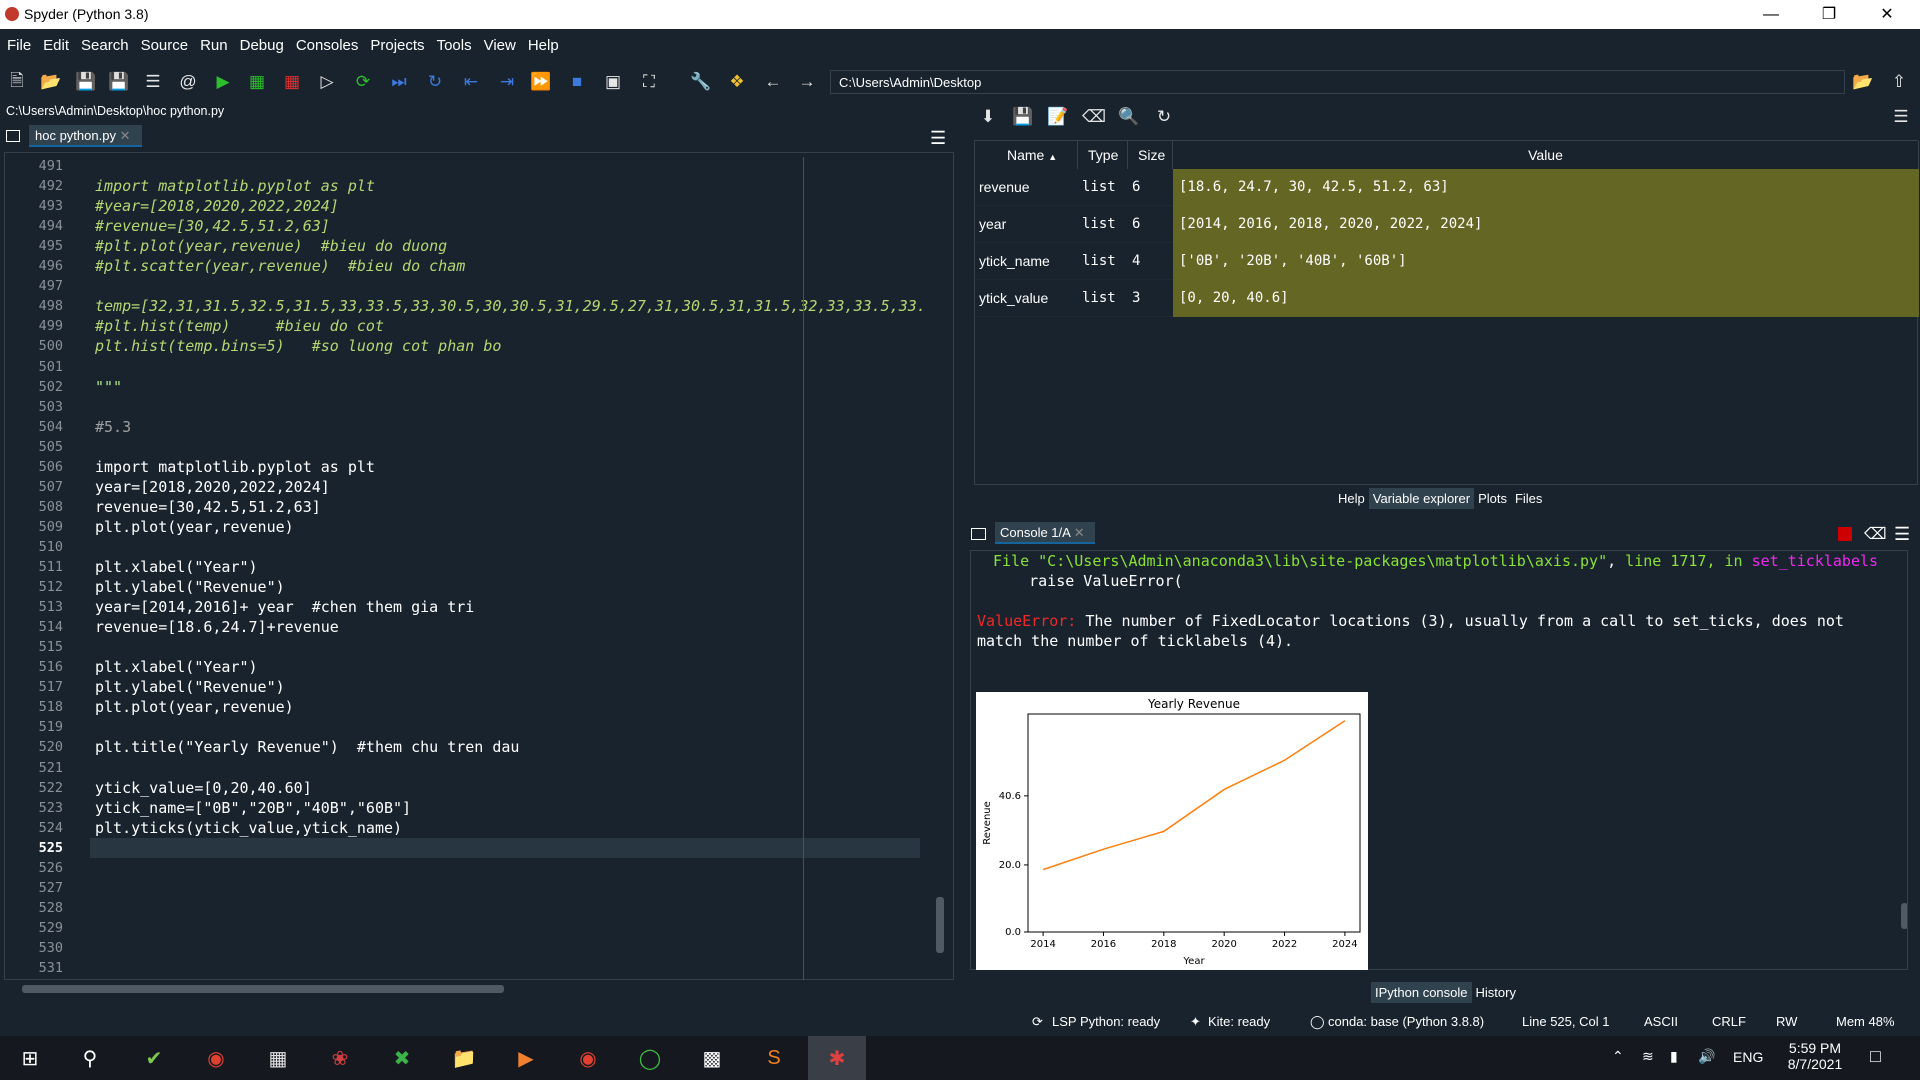  I want to click on media-player-icon: ▶, so click(526, 1058).